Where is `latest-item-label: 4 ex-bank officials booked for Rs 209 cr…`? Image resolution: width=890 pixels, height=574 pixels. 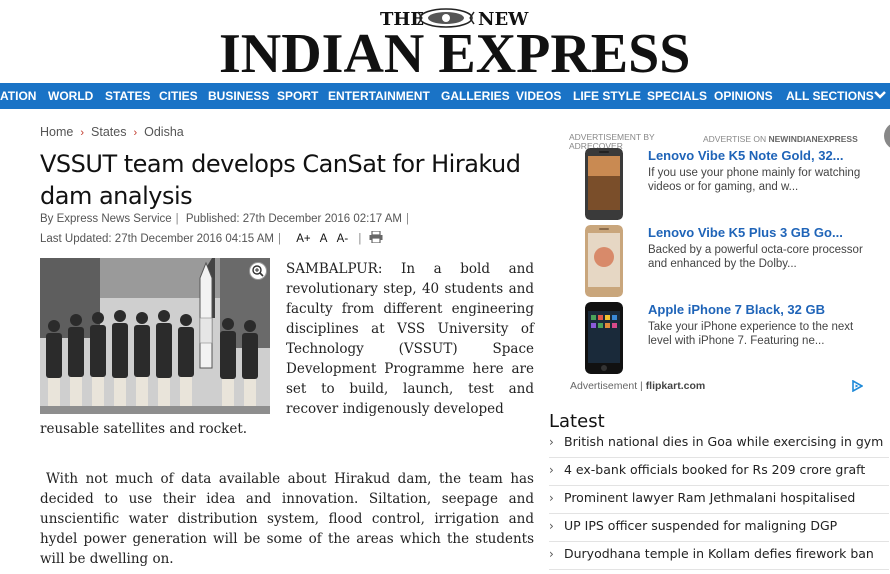 latest-item-label: 4 ex-bank officials booked for Rs 209 cr… is located at coordinates (714, 469).